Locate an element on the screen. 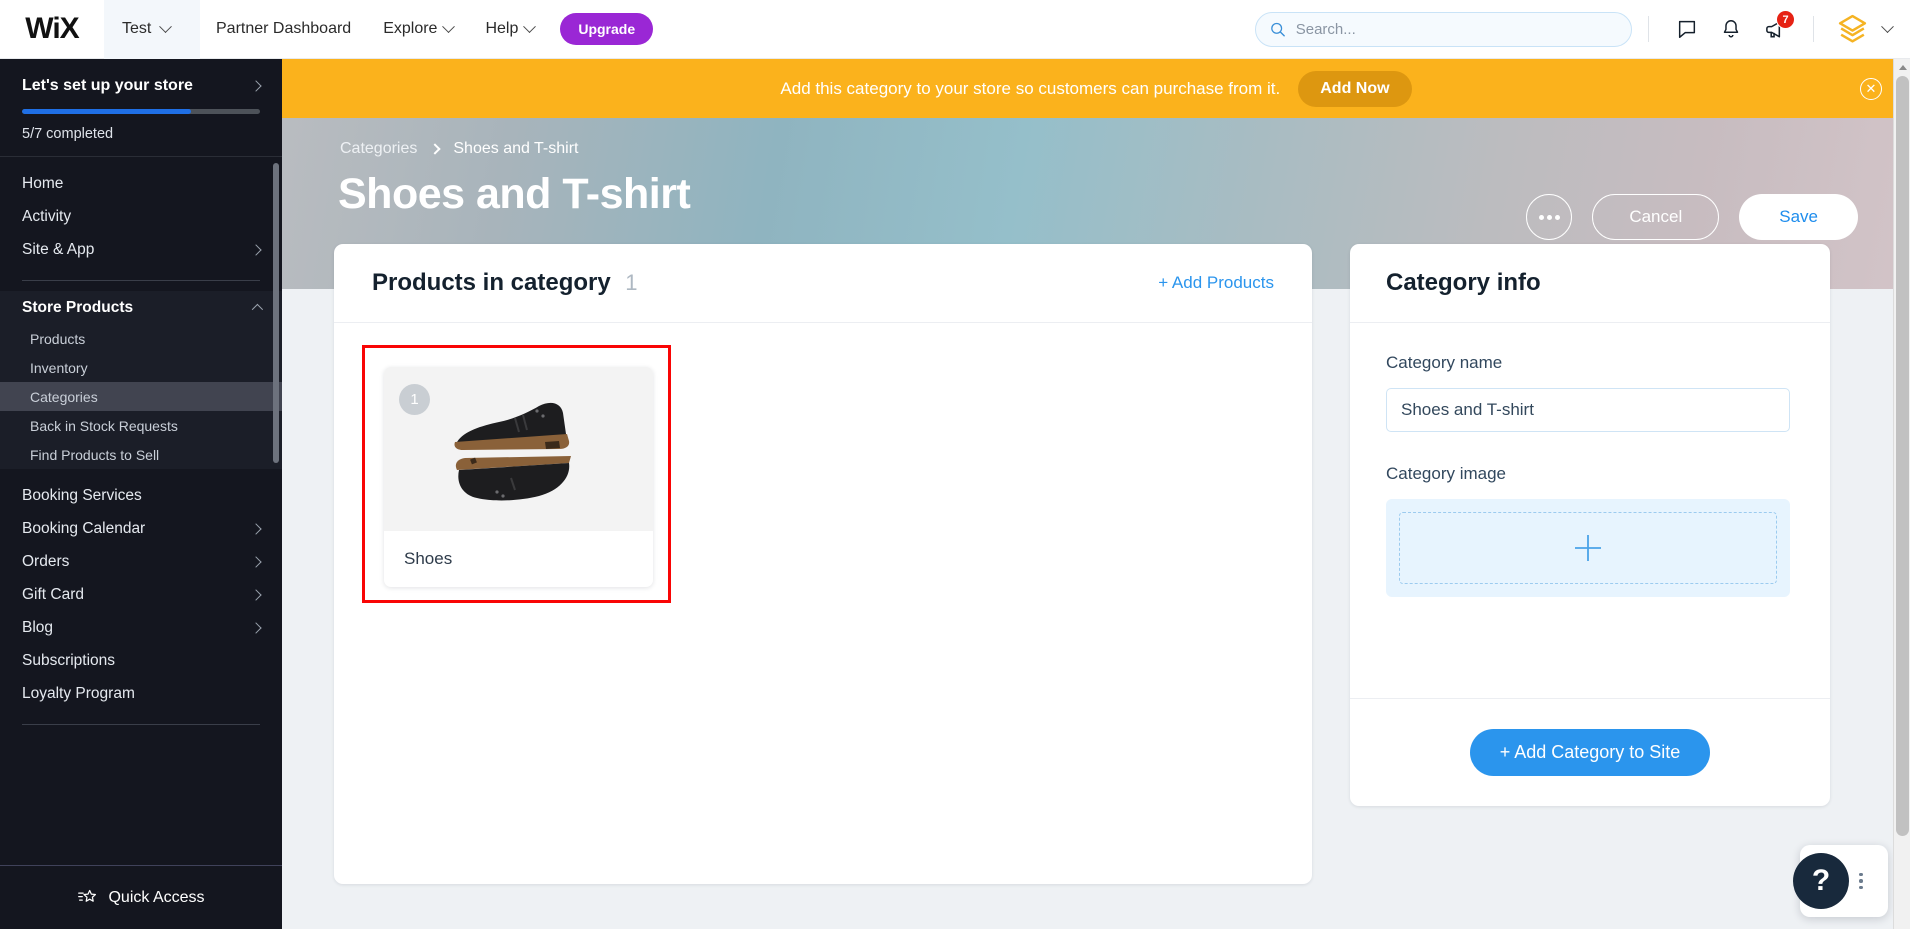  page-actions: Cancel Save is located at coordinates (1692, 217).